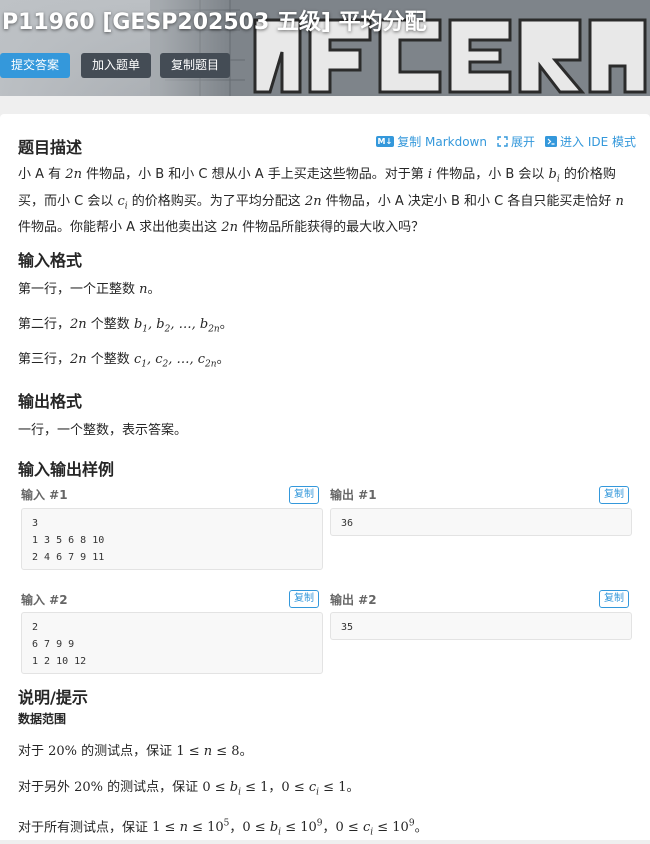 This screenshot has width=650, height=844. I want to click on copy-sample-output-1-button: 复制, so click(614, 495).